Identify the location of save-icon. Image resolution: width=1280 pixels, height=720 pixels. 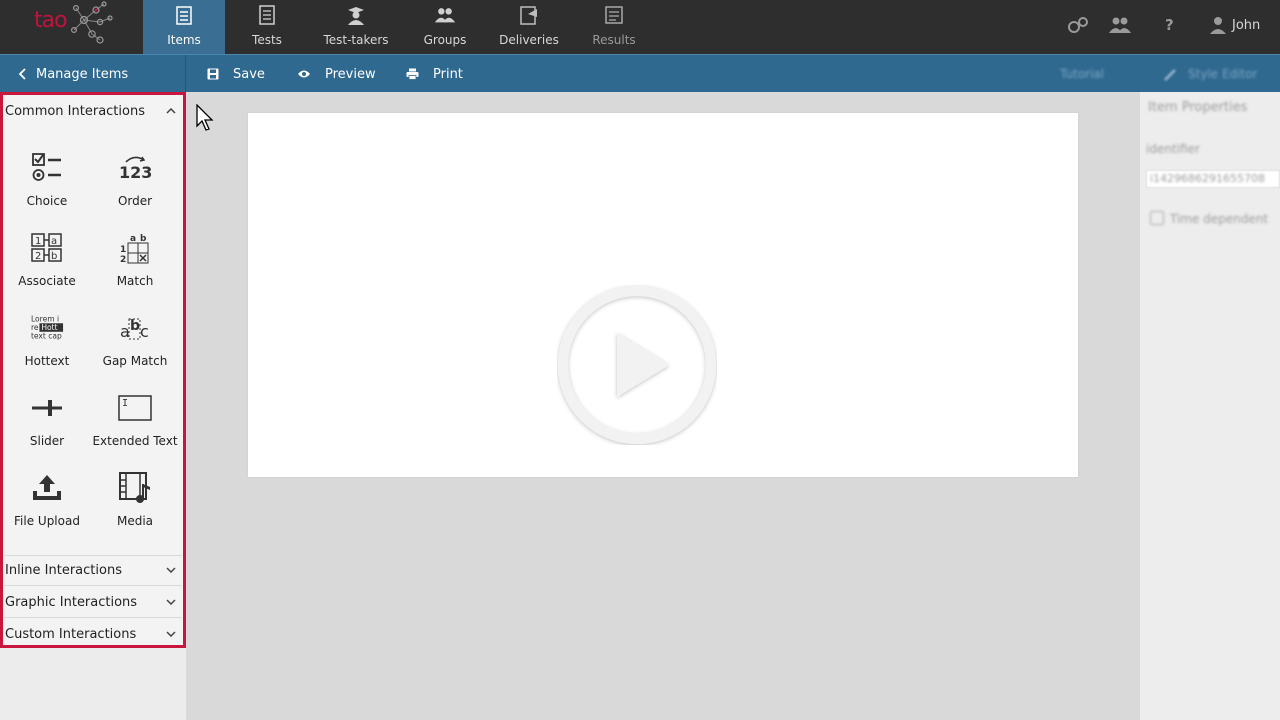
(213, 74).